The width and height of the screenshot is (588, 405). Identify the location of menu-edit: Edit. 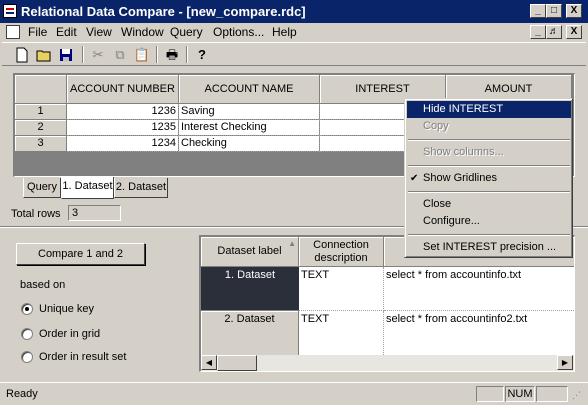
(66, 32).